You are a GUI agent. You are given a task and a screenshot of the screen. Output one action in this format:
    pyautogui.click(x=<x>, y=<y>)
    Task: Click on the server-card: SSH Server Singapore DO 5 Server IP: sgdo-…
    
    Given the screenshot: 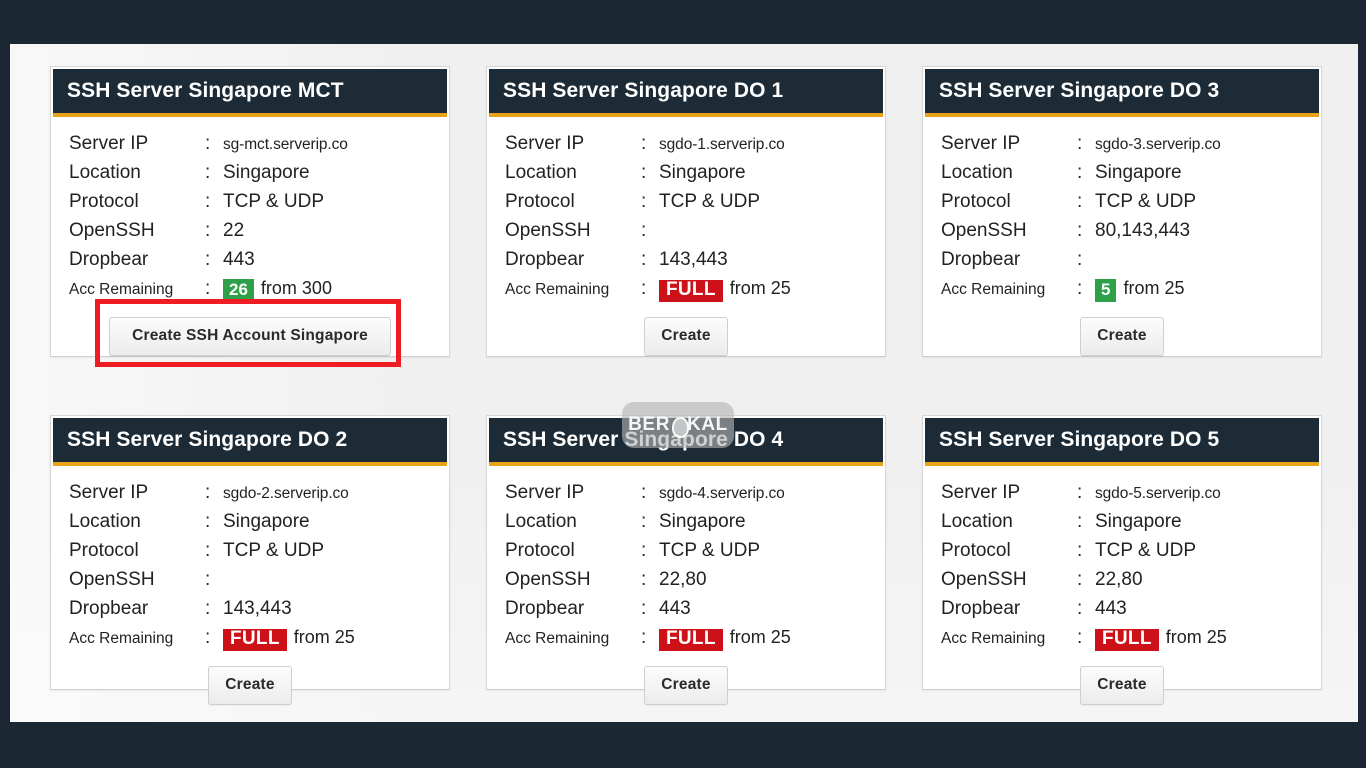 What is the action you would take?
    pyautogui.click(x=1122, y=560)
    